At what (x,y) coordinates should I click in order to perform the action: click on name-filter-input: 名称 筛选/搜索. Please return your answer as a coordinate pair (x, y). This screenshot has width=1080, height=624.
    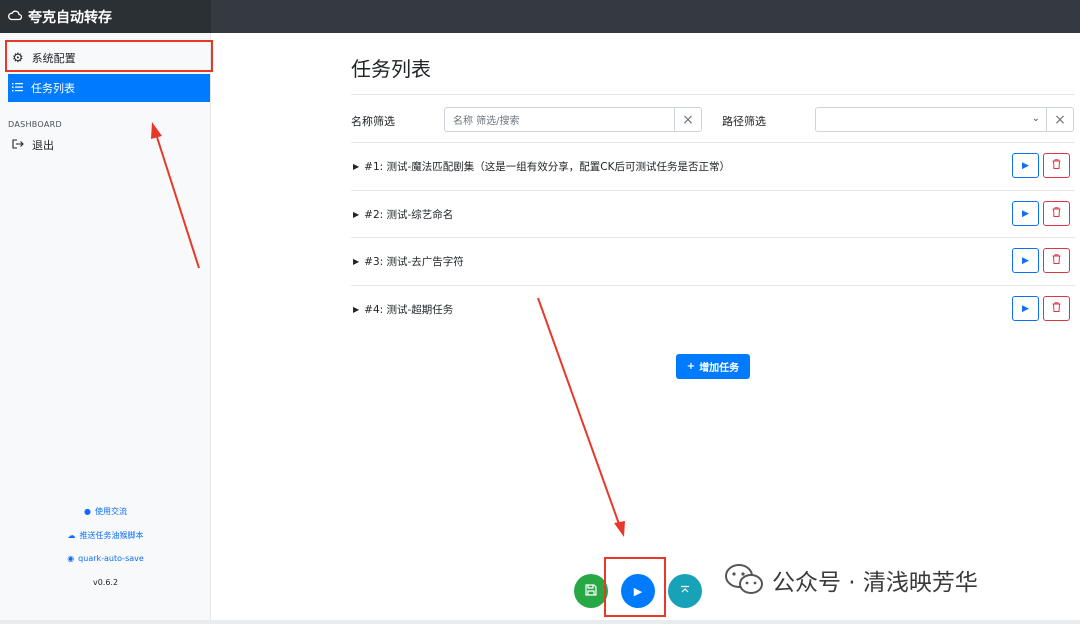
    Looking at the image, I should click on (559, 119).